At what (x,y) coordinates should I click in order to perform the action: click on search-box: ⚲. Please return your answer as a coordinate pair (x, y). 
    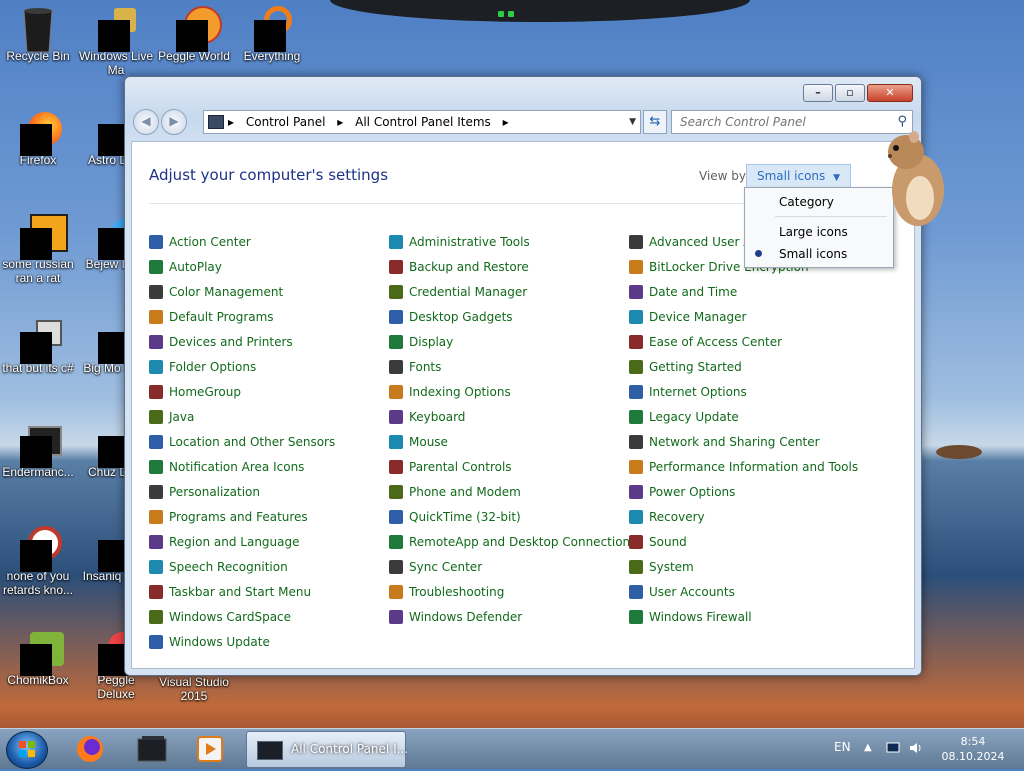
    Looking at the image, I should click on (792, 122).